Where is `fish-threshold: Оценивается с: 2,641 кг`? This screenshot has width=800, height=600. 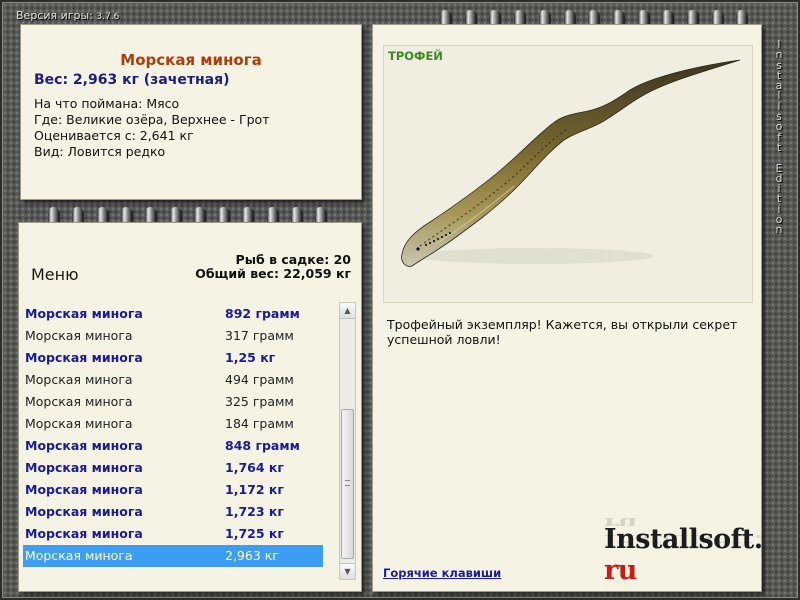 fish-threshold: Оценивается с: 2,641 кг is located at coordinates (114, 135).